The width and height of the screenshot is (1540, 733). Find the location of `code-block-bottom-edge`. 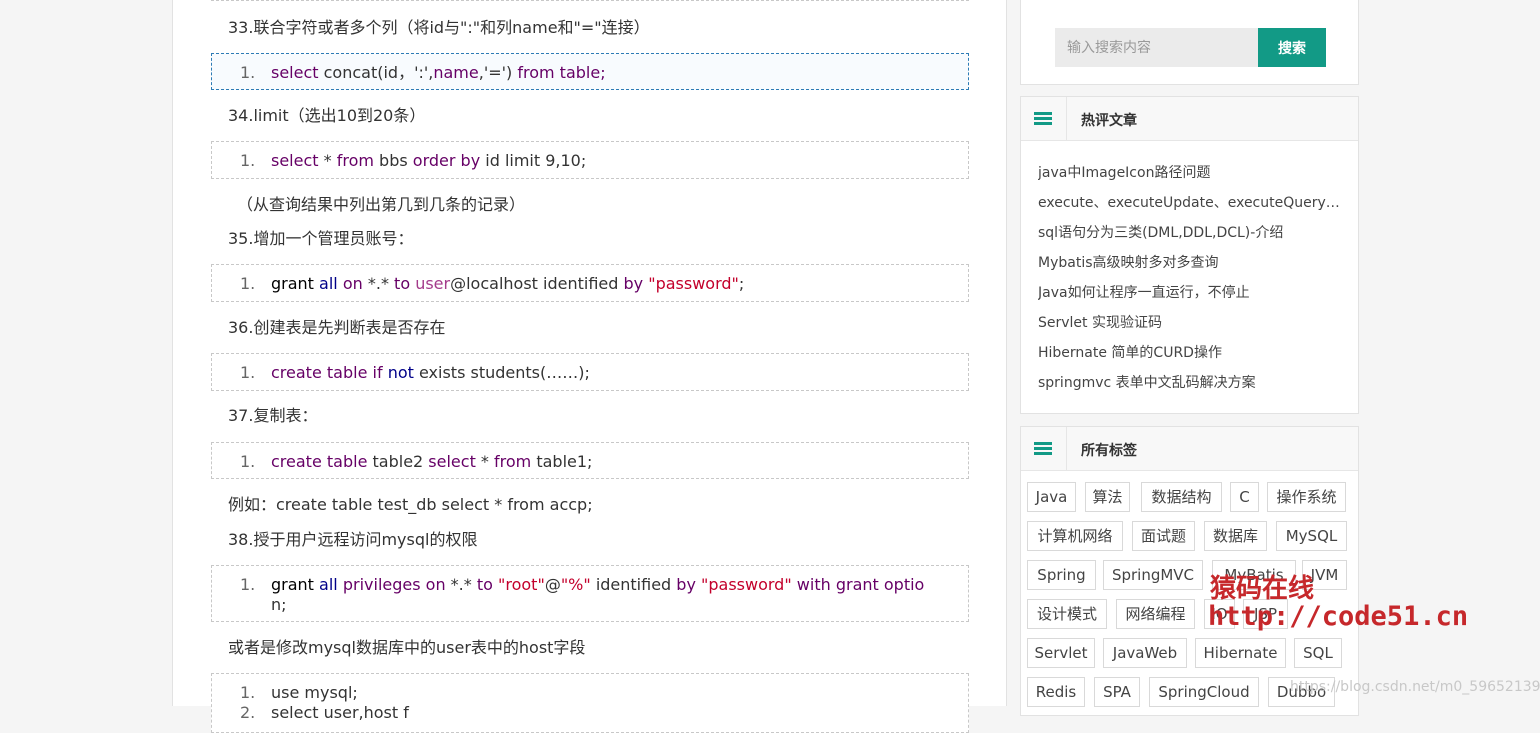

code-block-bottom-edge is located at coordinates (590, 1).